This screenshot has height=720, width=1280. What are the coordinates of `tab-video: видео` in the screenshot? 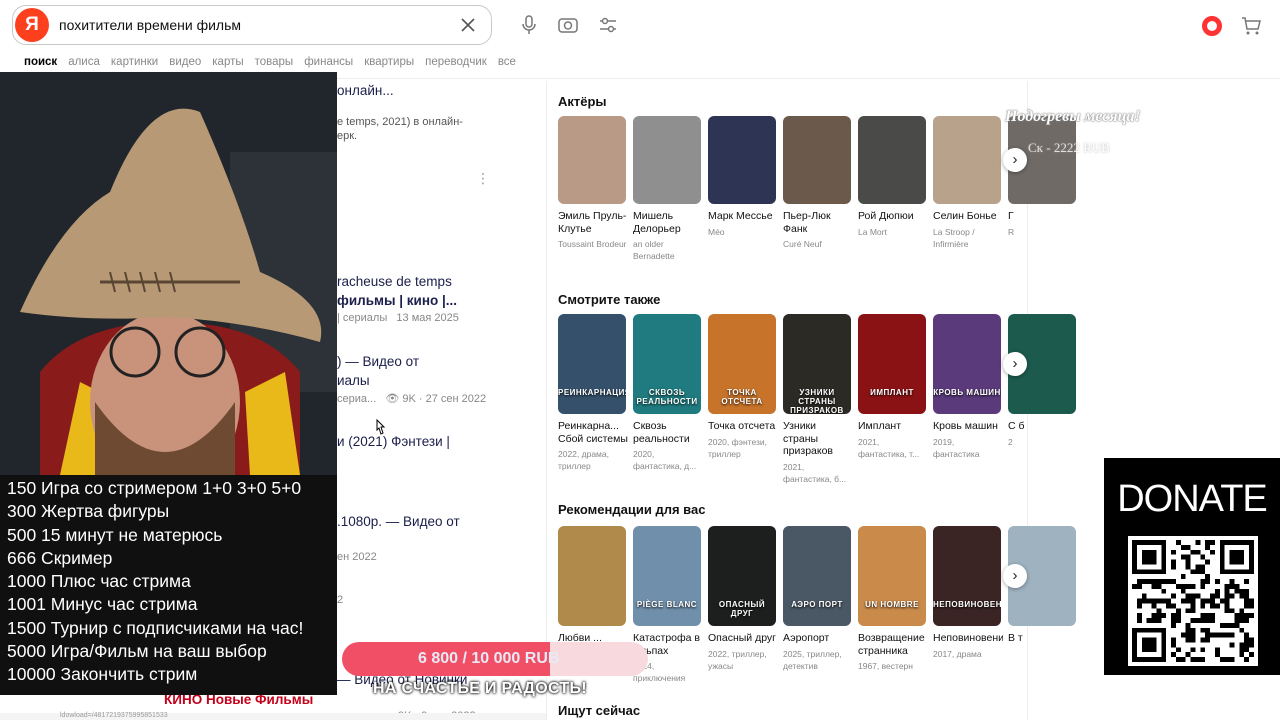 It's located at (185, 62).